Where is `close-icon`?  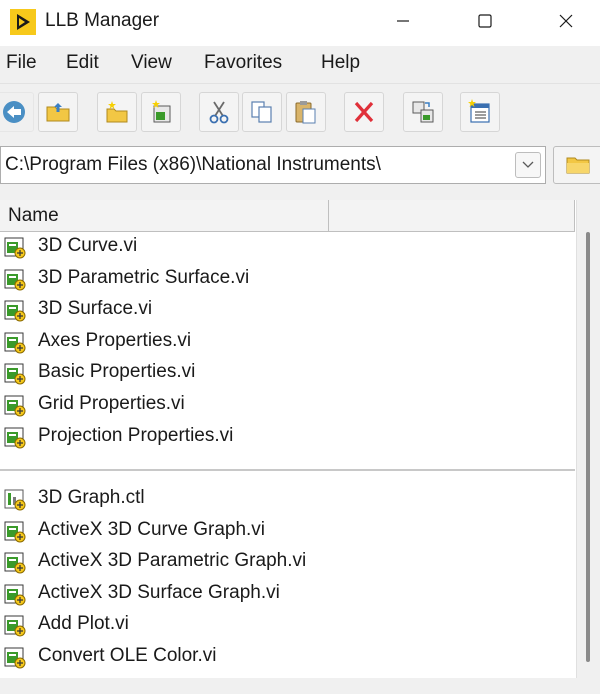
close-icon is located at coordinates (566, 21).